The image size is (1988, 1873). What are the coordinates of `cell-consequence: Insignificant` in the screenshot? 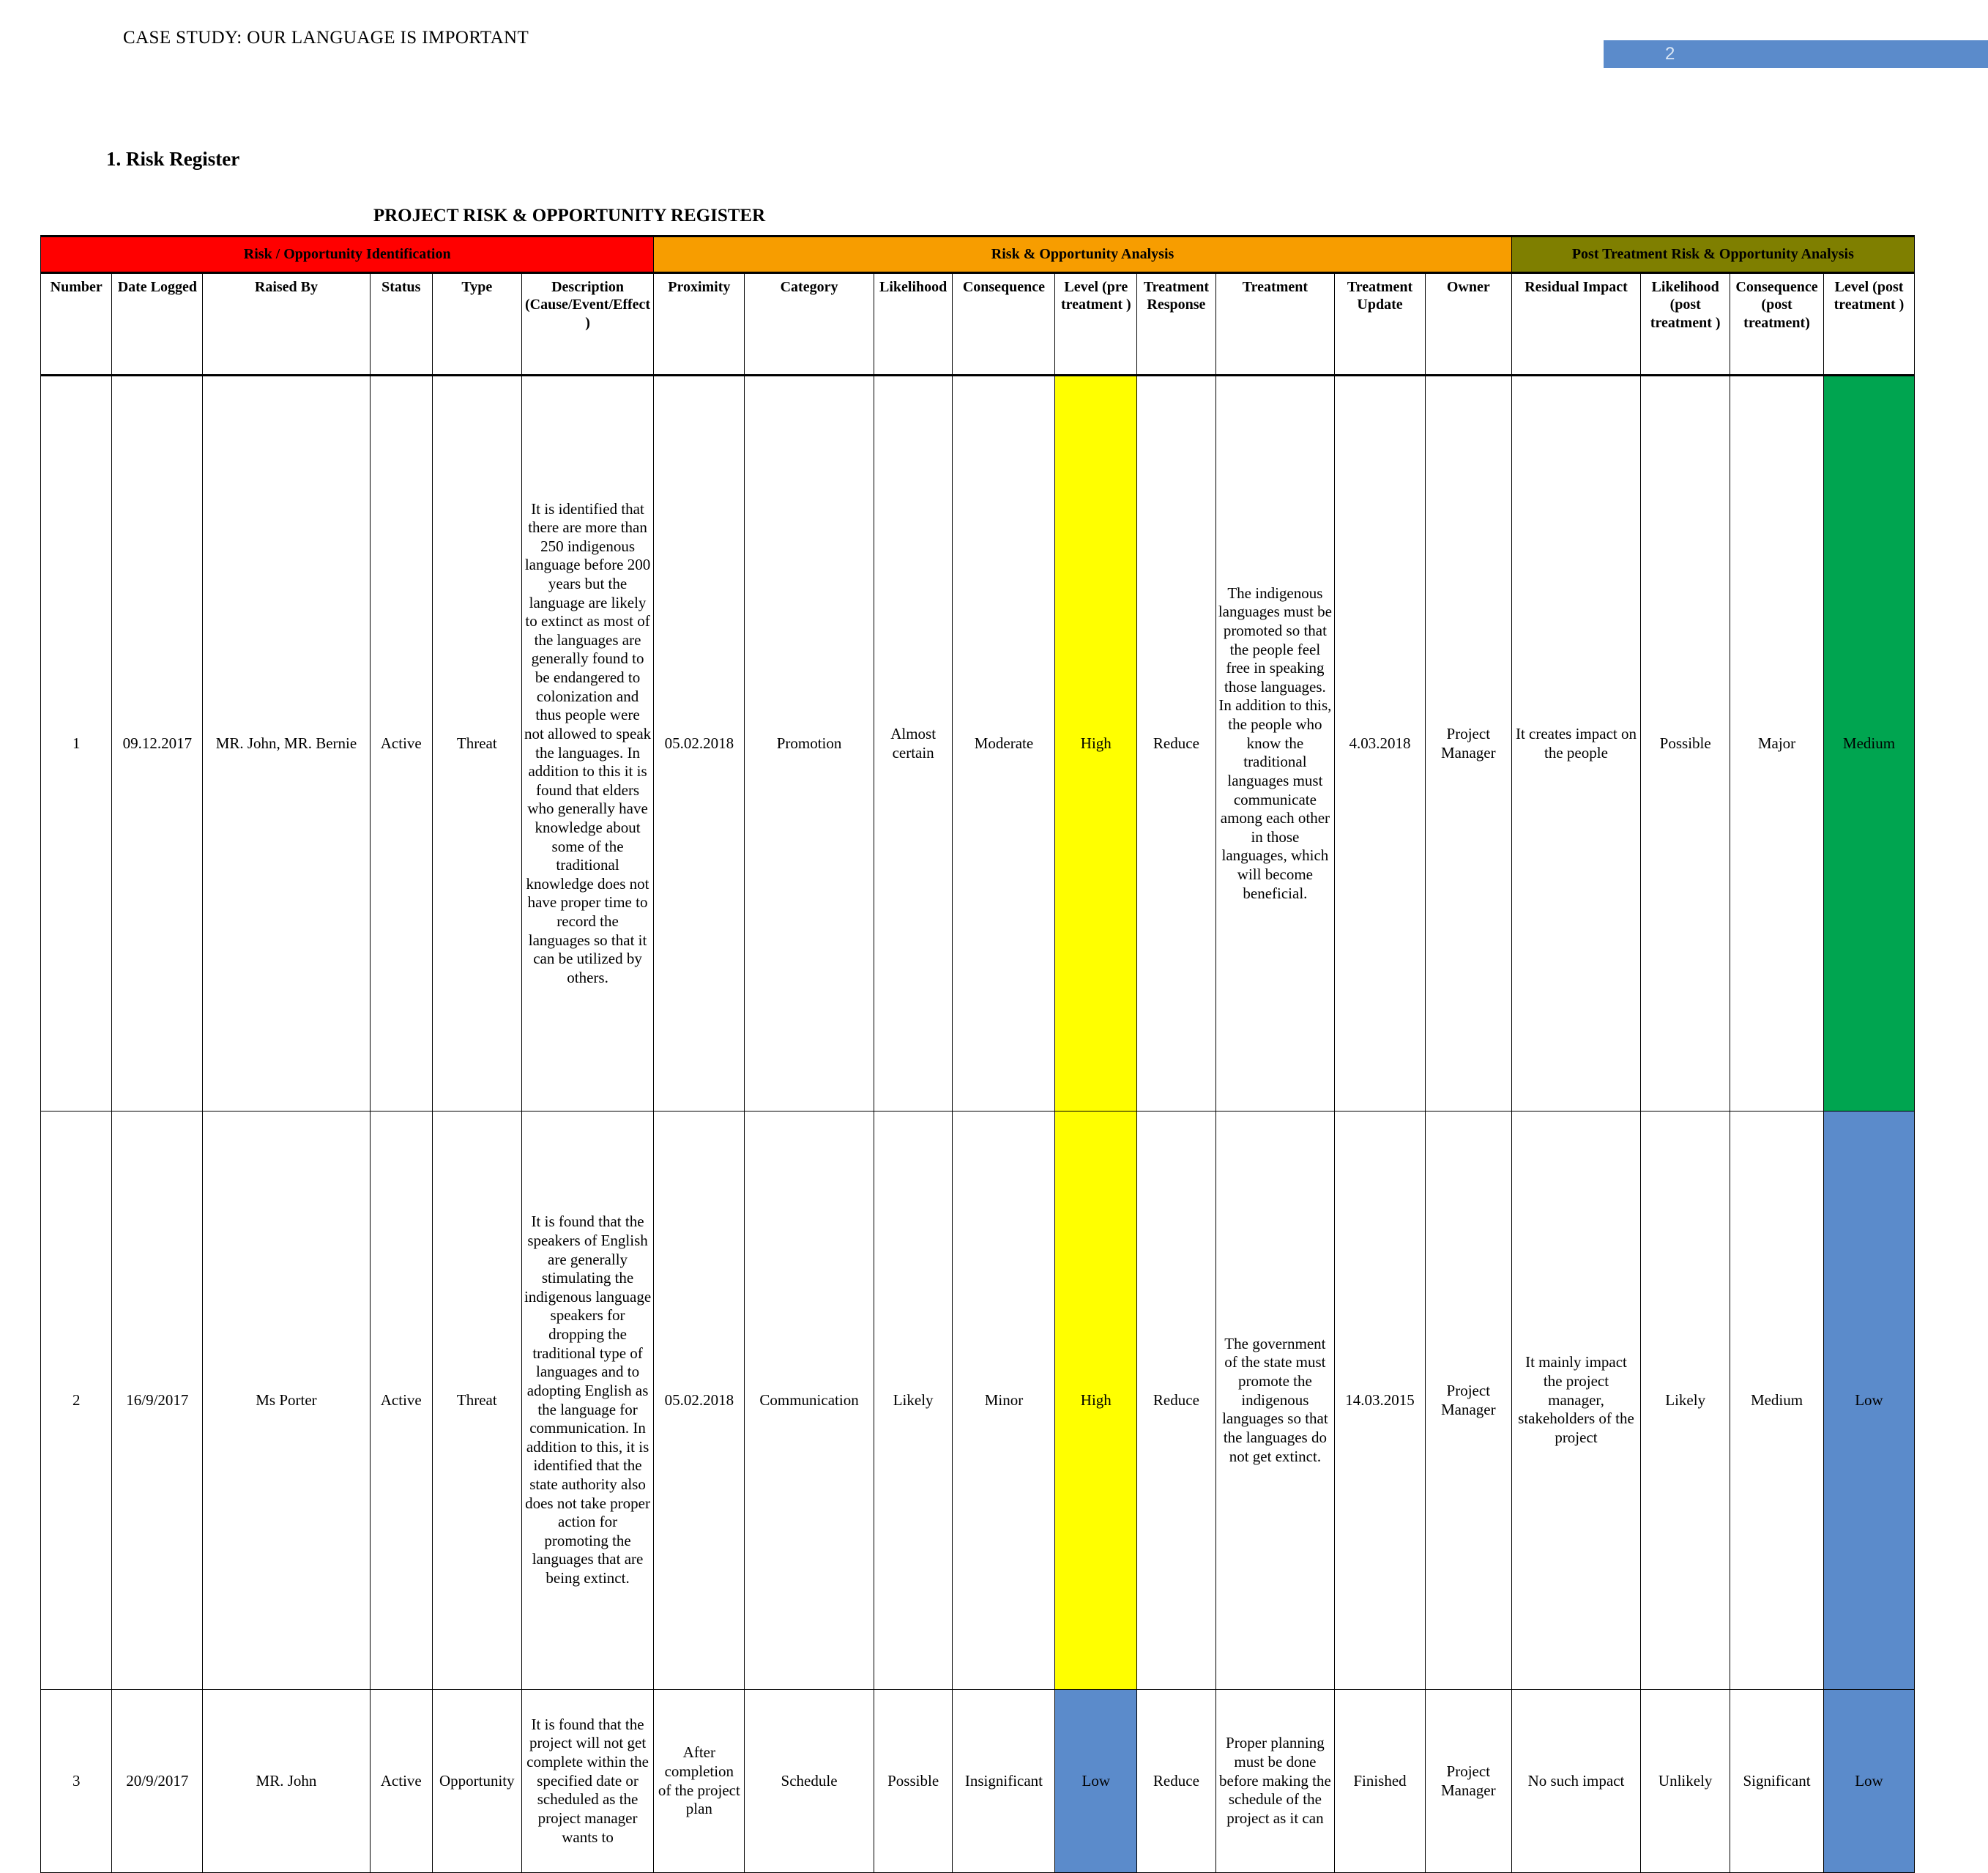 It's located at (1004, 1781).